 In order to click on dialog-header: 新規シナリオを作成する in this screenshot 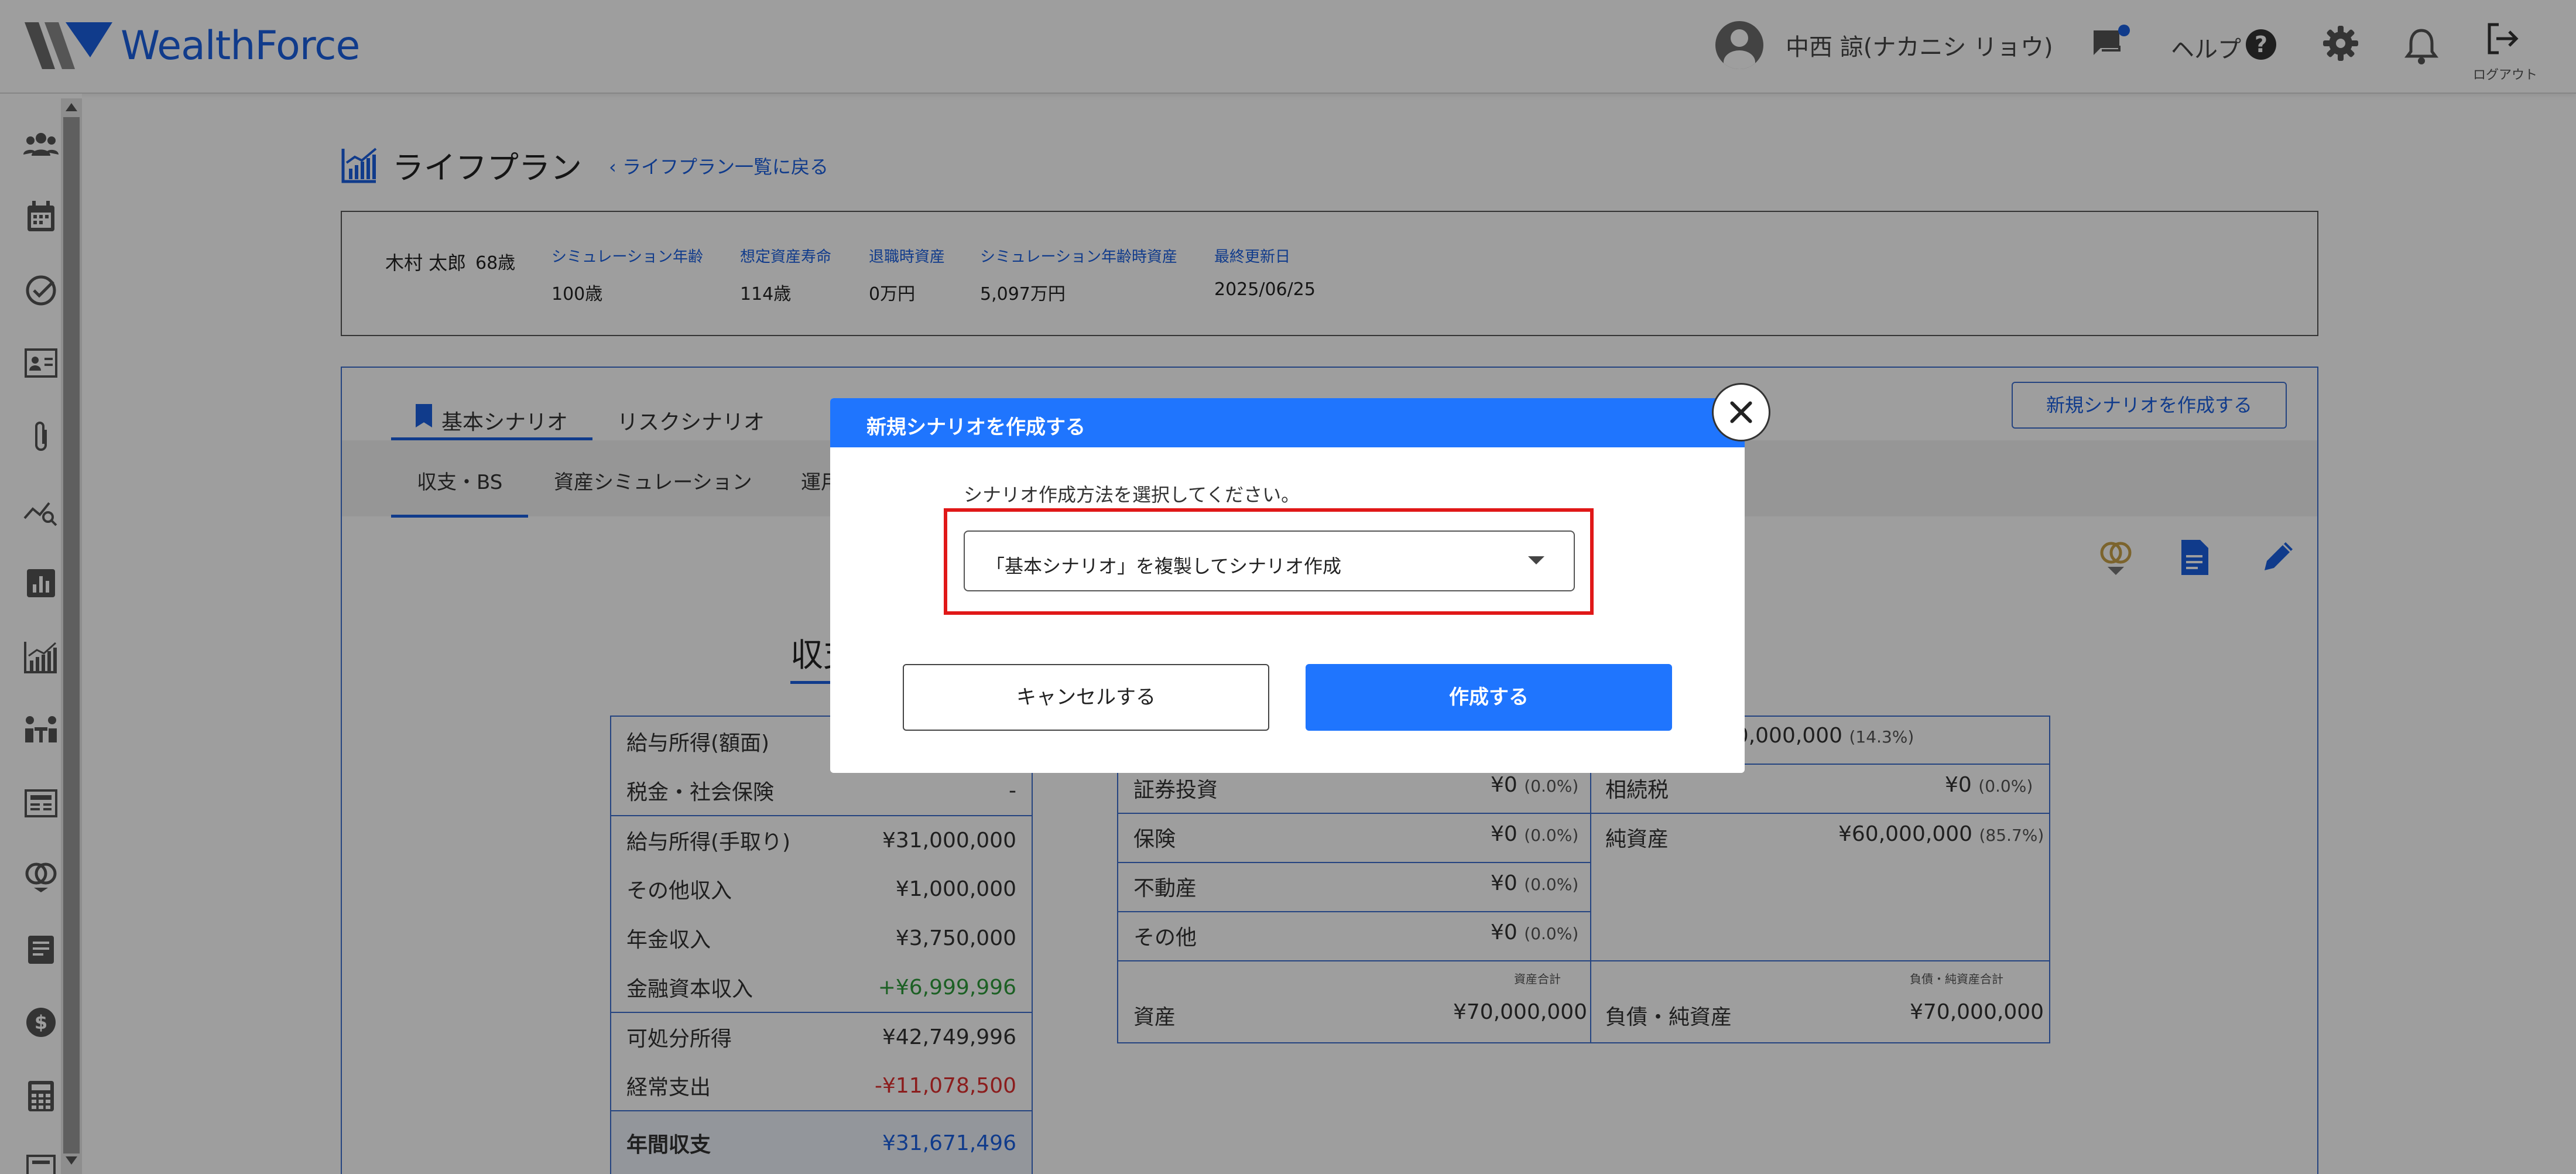, I will do `click(1287, 422)`.